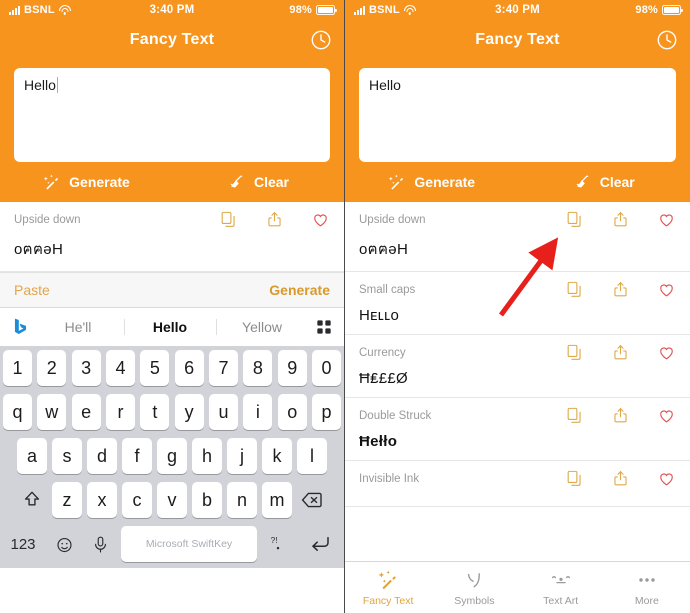  What do you see at coordinates (17, 368) in the screenshot?
I see `key-1: 1` at bounding box center [17, 368].